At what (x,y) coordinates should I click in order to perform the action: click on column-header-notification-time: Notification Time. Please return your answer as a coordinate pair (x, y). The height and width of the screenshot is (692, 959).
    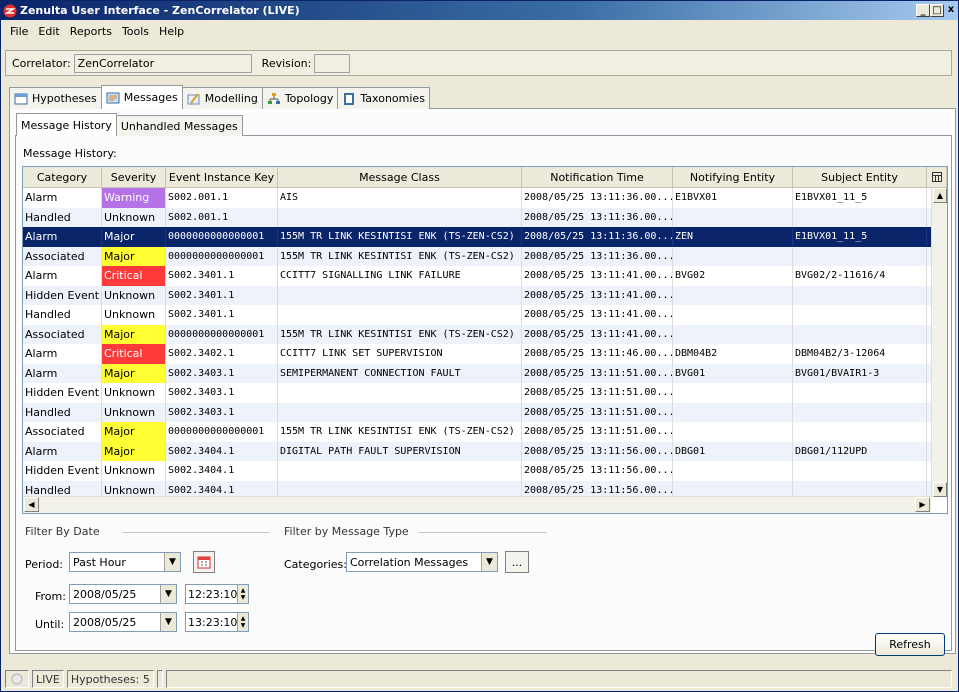
    Looking at the image, I should click on (597, 177).